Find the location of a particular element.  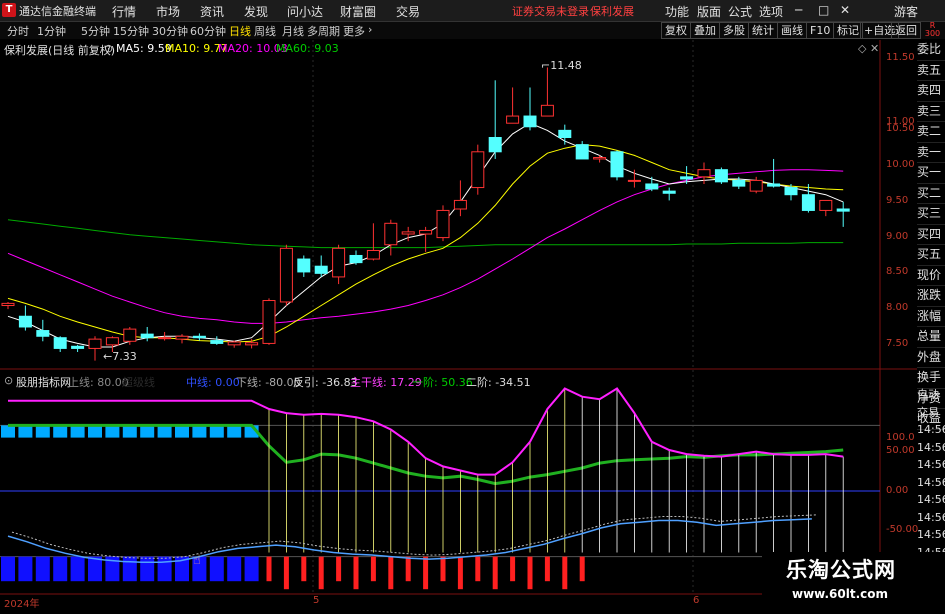

trade-row-4: 14:56 is located at coordinates (931, 464).